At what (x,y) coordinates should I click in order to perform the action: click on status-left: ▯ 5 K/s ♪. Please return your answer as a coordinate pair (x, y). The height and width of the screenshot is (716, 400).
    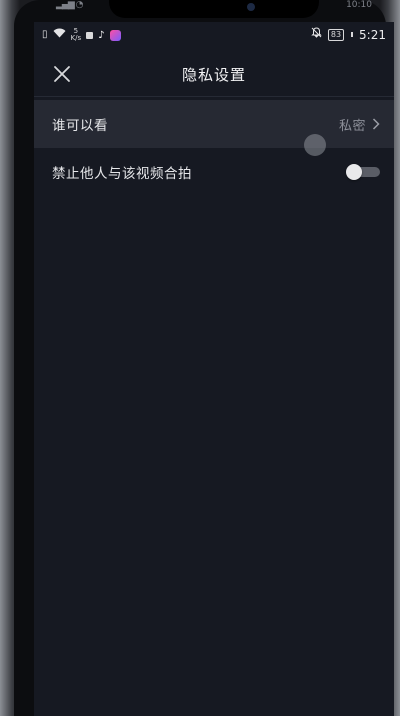
    Looking at the image, I should click on (81, 35).